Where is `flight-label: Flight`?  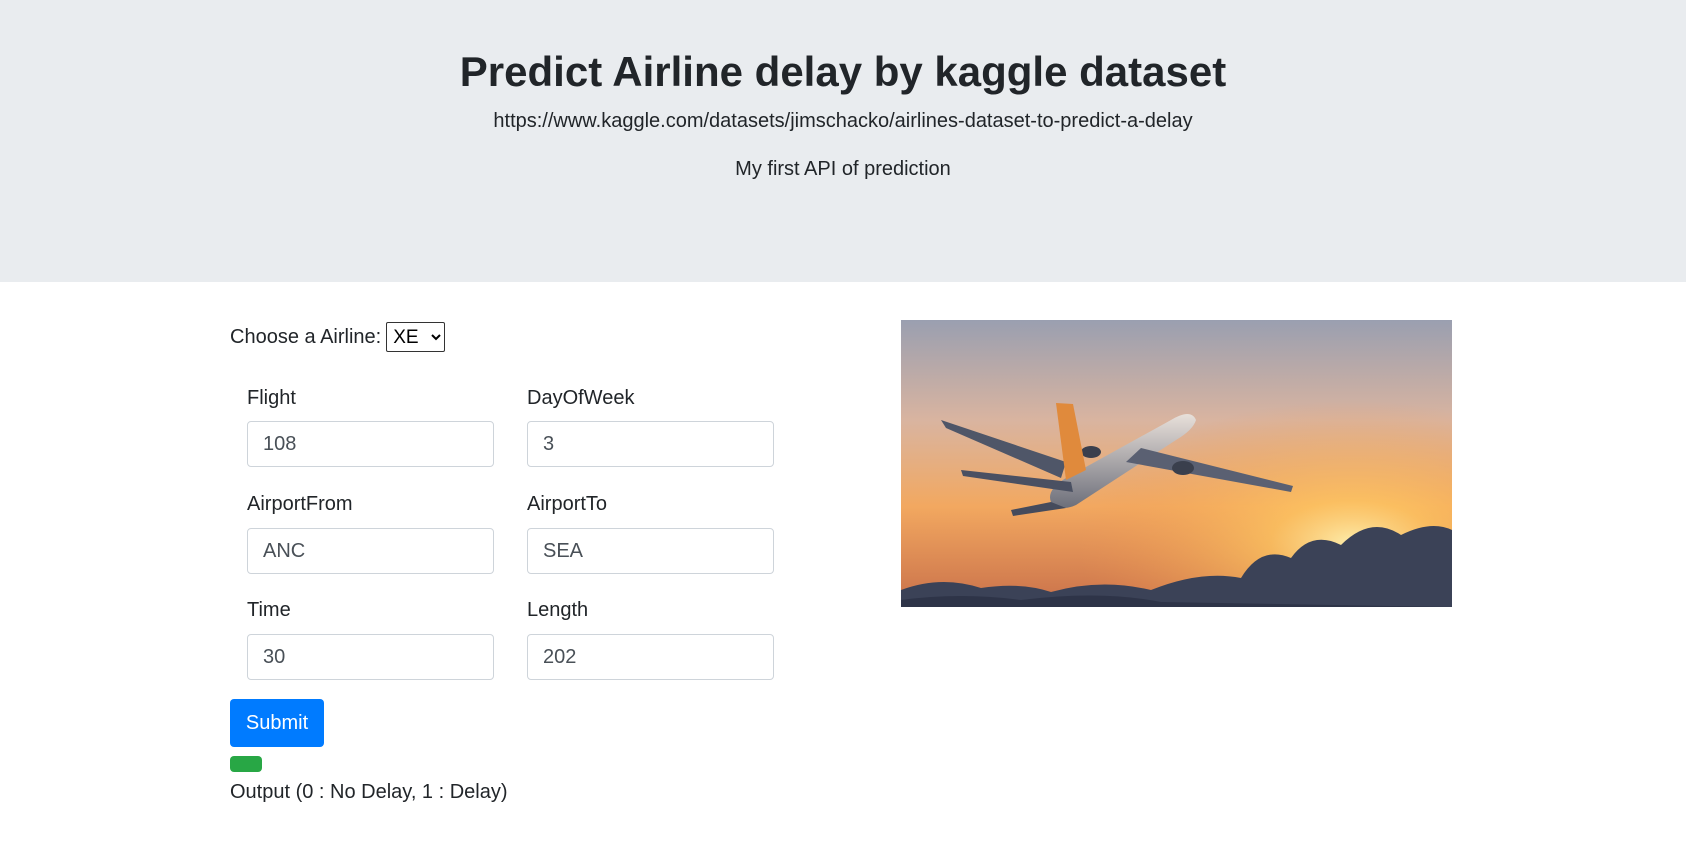 flight-label: Flight is located at coordinates (271, 398).